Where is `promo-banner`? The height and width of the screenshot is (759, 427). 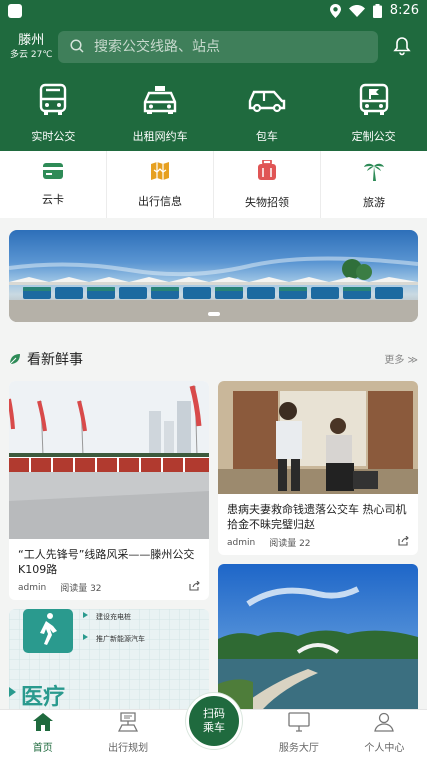 promo-banner is located at coordinates (213, 276).